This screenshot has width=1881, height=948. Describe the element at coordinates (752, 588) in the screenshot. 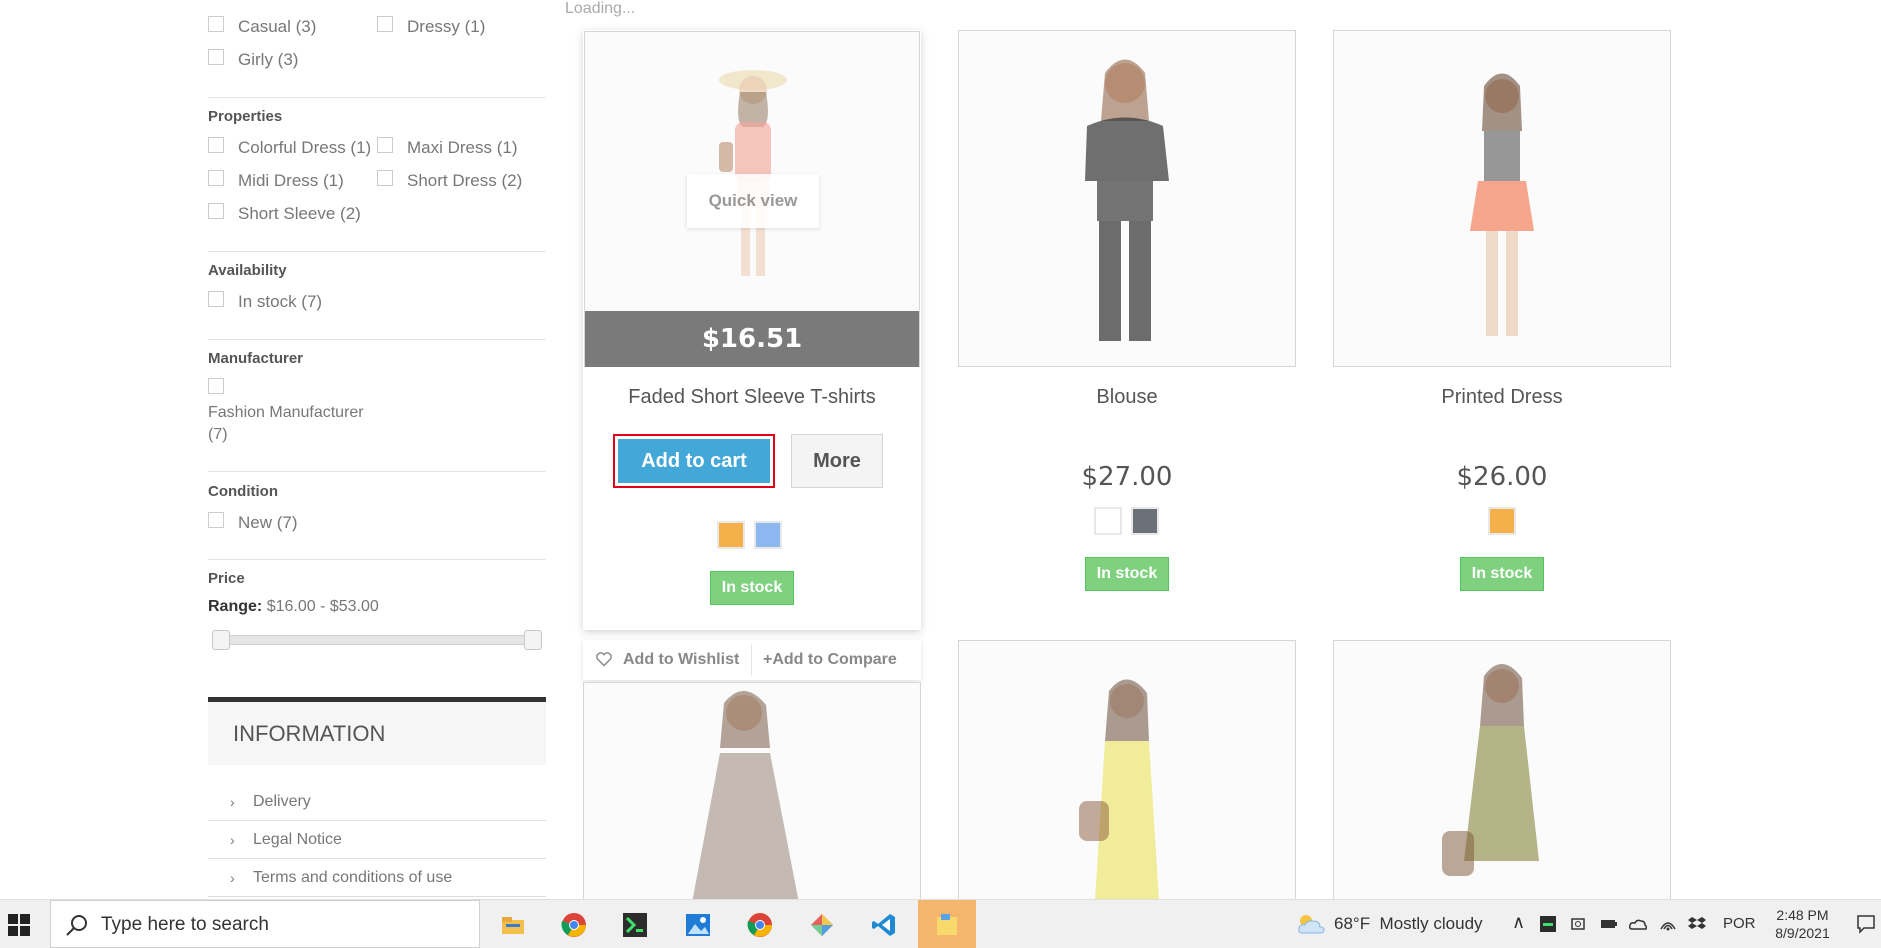

I see `stock-badge: In stock` at that location.